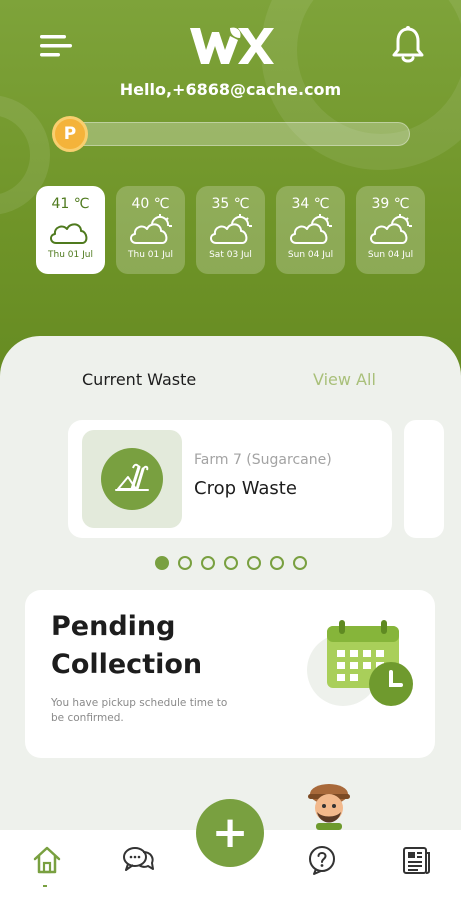 This screenshot has height=900, width=461. I want to click on waste-thumbnail, so click(132, 479).